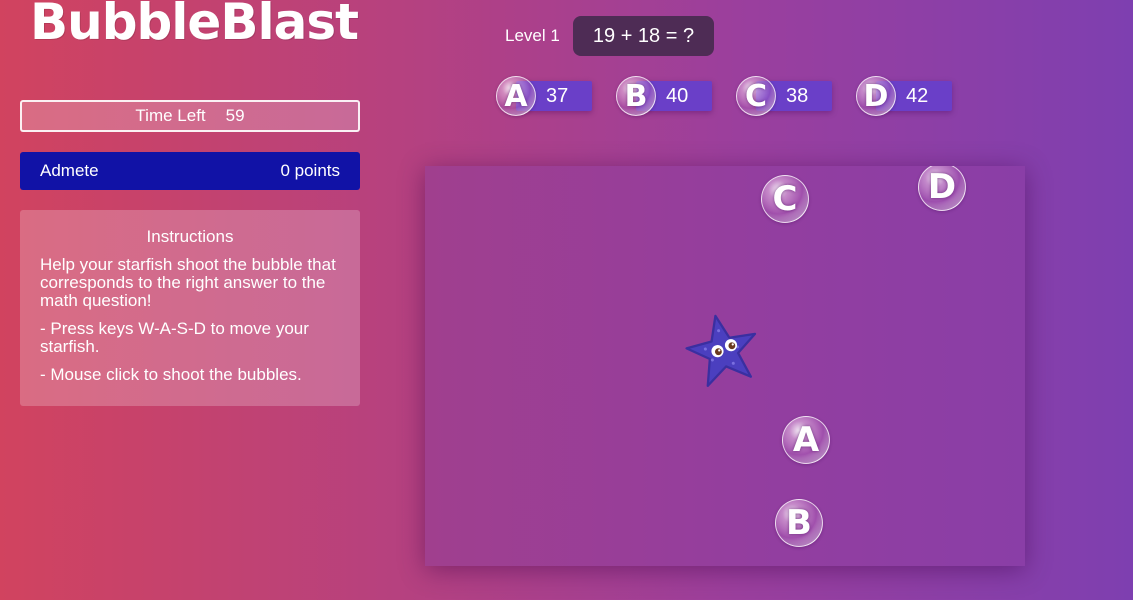  Describe the element at coordinates (194, 25) in the screenshot. I see `game-logo: BubbleBlast` at that location.